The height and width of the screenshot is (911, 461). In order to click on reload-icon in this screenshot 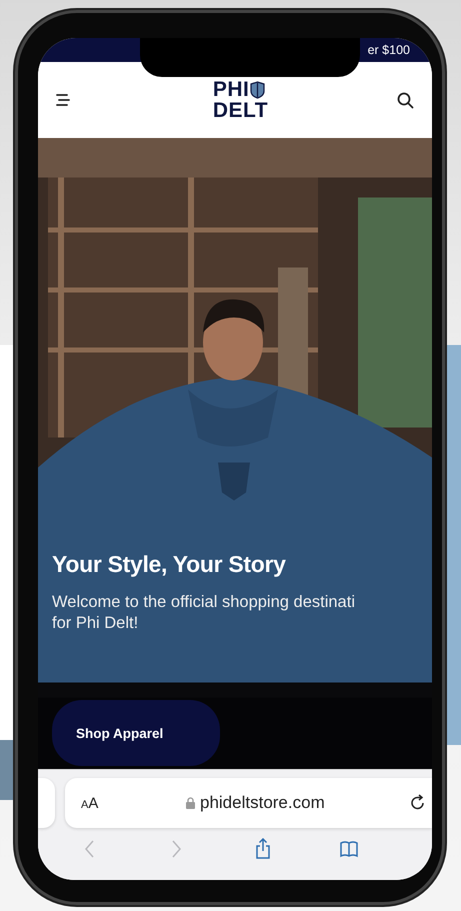, I will do `click(418, 803)`.